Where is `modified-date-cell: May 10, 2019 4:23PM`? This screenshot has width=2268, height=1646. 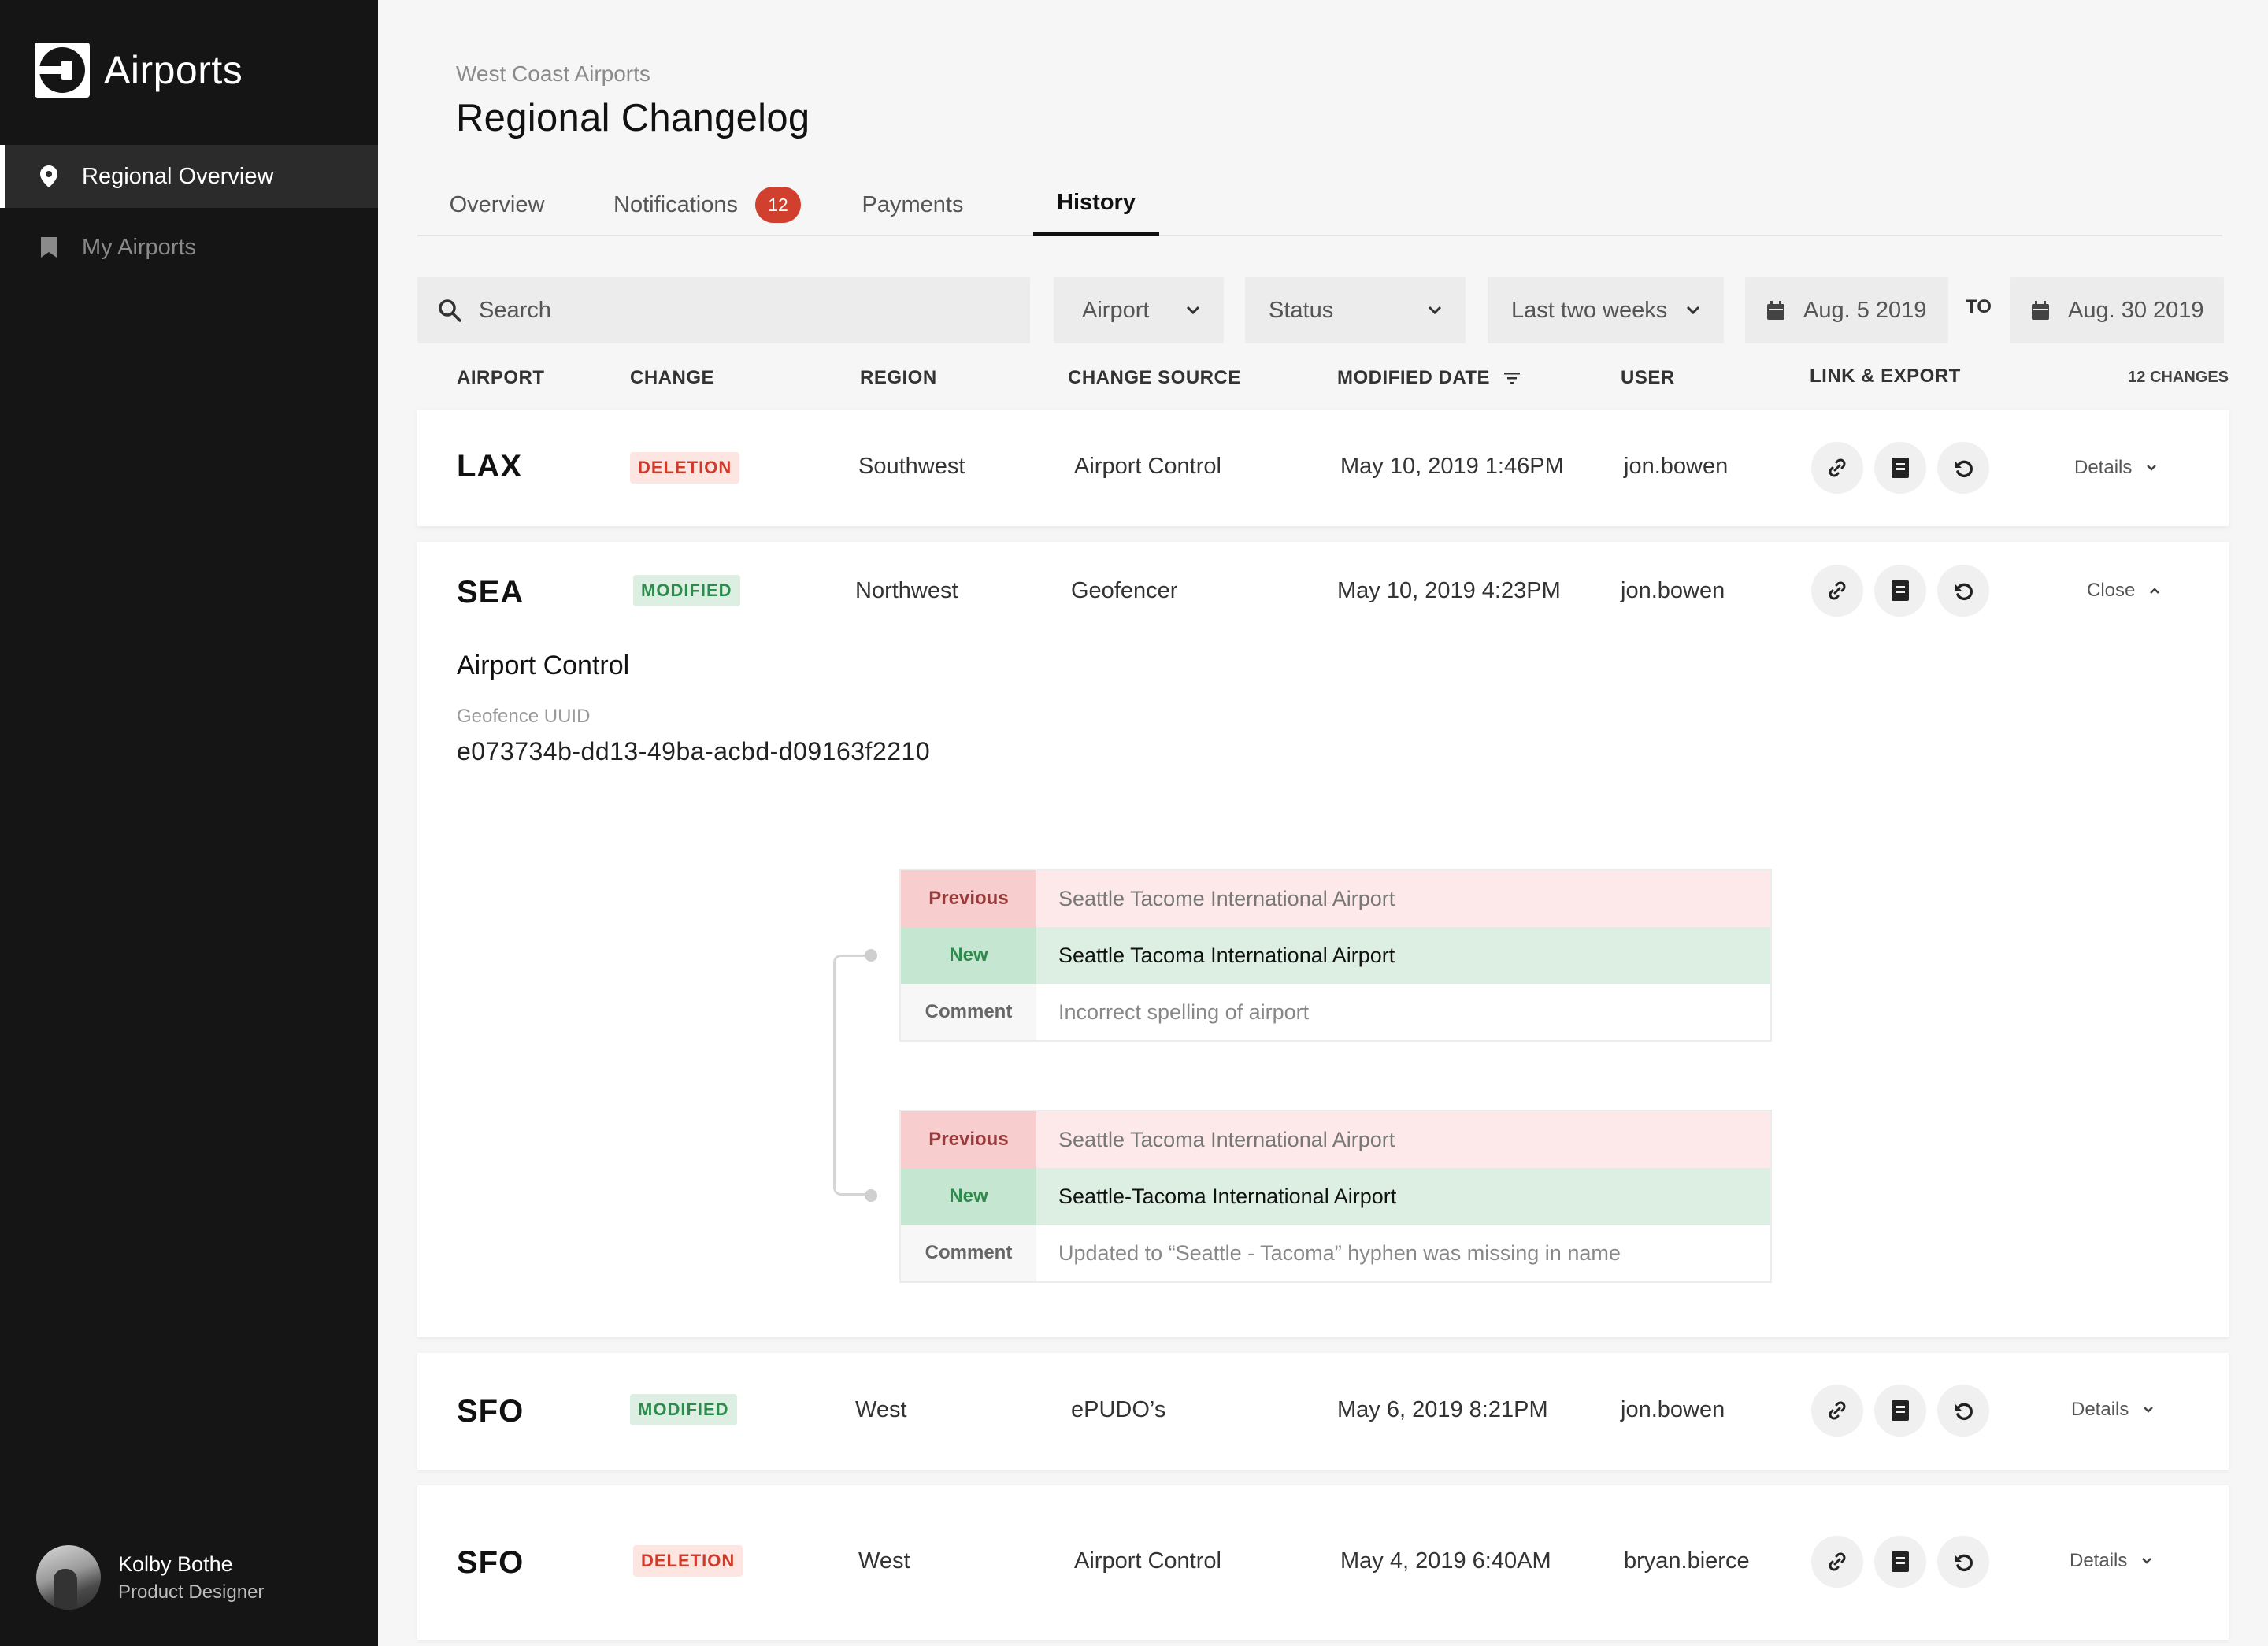
modified-date-cell: May 10, 2019 4:23PM is located at coordinates (1449, 591).